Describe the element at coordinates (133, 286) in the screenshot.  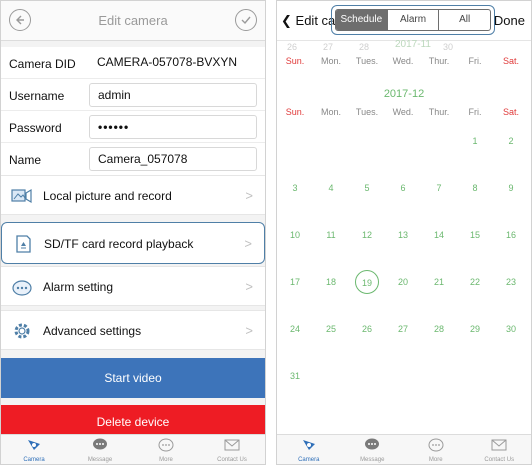
I see `alarm-setting-item: Alarm setting >` at that location.